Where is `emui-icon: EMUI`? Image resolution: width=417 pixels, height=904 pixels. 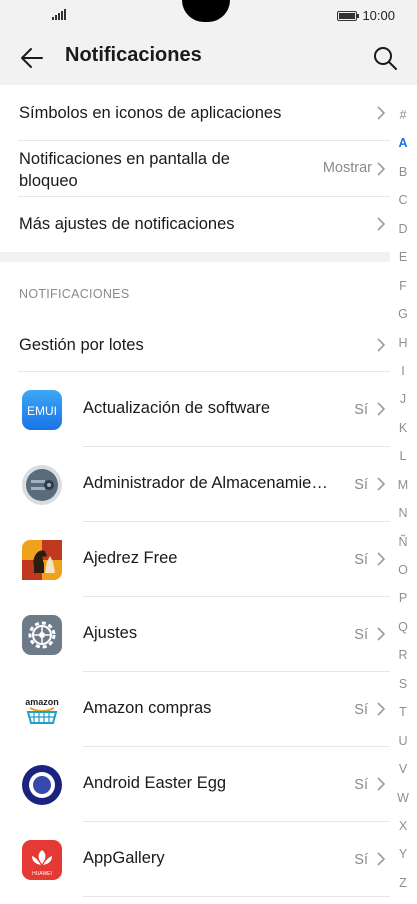
emui-icon: EMUI is located at coordinates (42, 410).